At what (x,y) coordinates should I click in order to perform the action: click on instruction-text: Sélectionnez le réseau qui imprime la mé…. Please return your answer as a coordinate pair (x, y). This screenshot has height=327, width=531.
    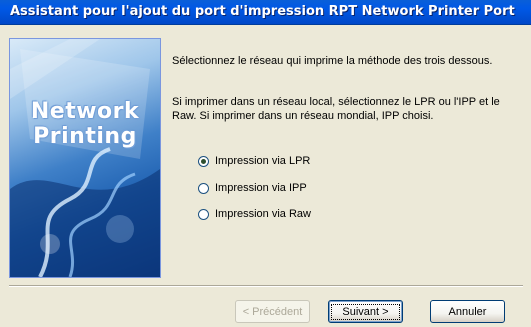
    Looking at the image, I should click on (332, 61).